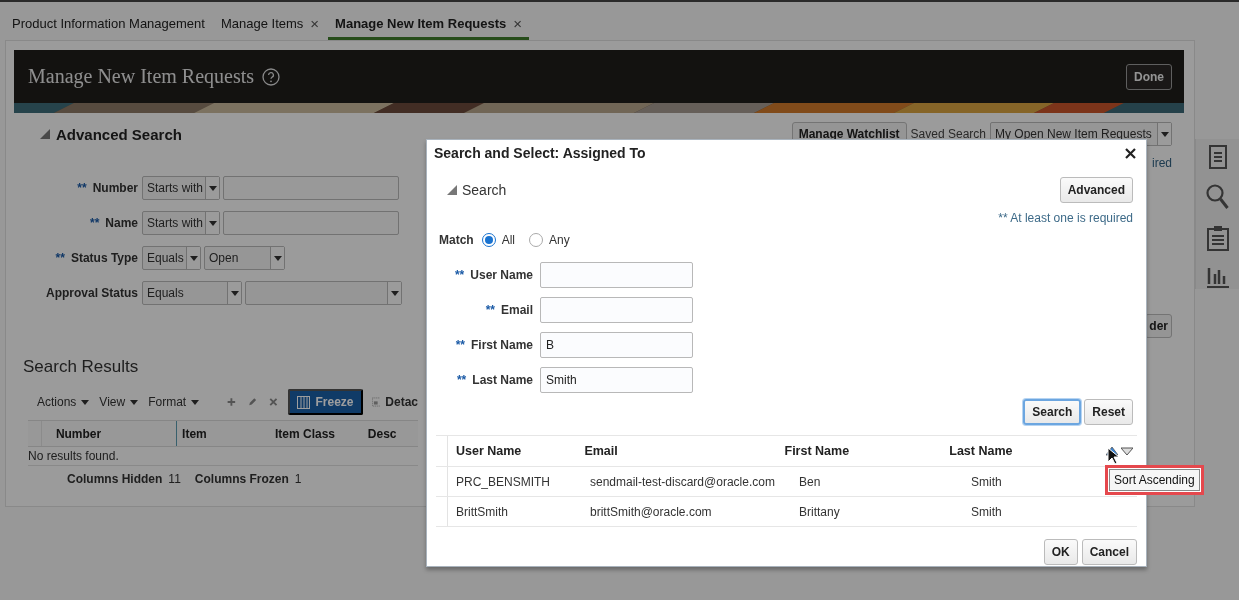  Describe the element at coordinates (231, 402) in the screenshot. I see `add-icon` at that location.